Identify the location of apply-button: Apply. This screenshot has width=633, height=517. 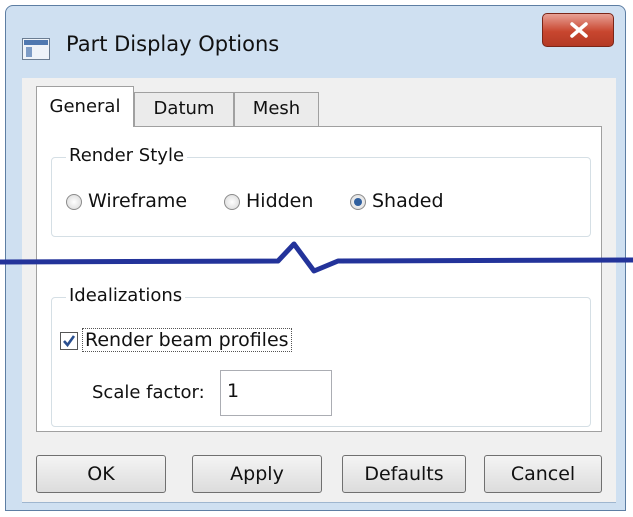
(257, 474).